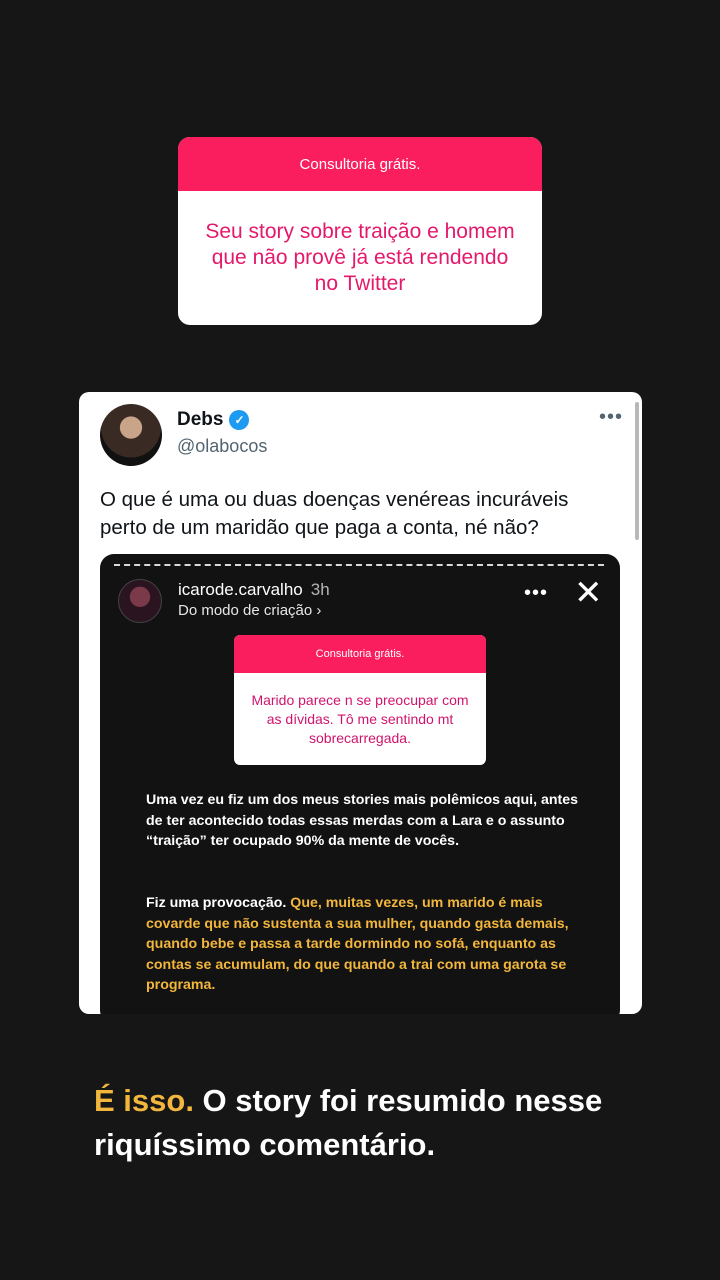  I want to click on story-paragraph-2-start: Fiz uma provocação., so click(218, 903).